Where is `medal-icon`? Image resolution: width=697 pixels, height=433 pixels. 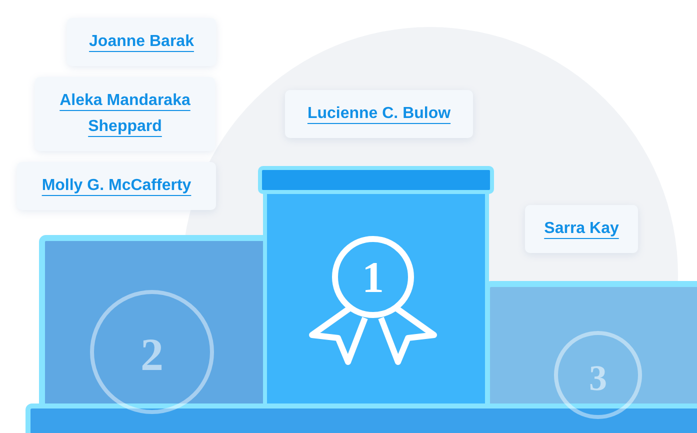
medal-icon is located at coordinates (373, 300).